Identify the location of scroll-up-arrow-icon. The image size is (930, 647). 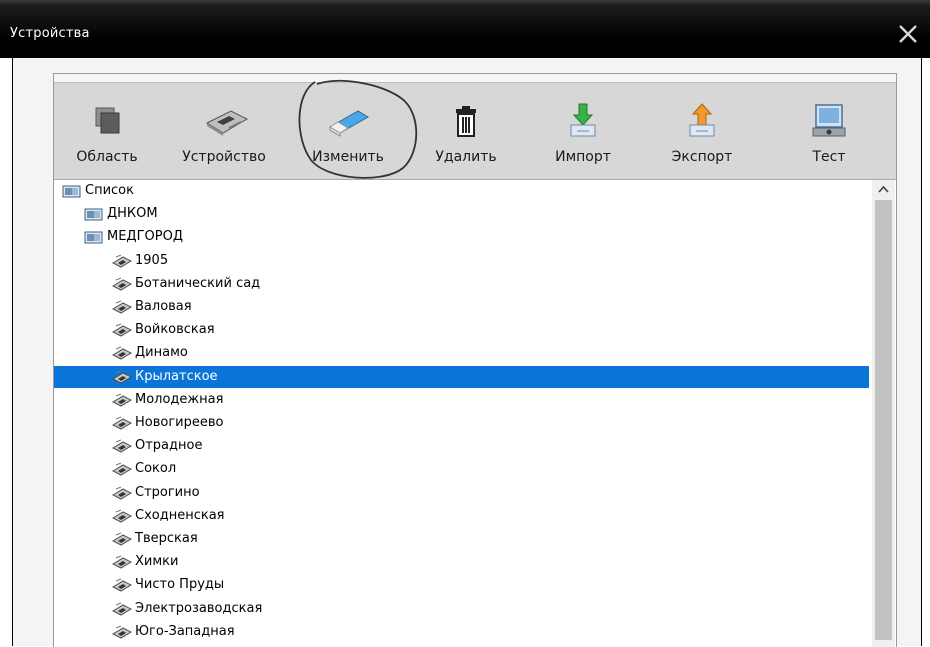
(883, 189).